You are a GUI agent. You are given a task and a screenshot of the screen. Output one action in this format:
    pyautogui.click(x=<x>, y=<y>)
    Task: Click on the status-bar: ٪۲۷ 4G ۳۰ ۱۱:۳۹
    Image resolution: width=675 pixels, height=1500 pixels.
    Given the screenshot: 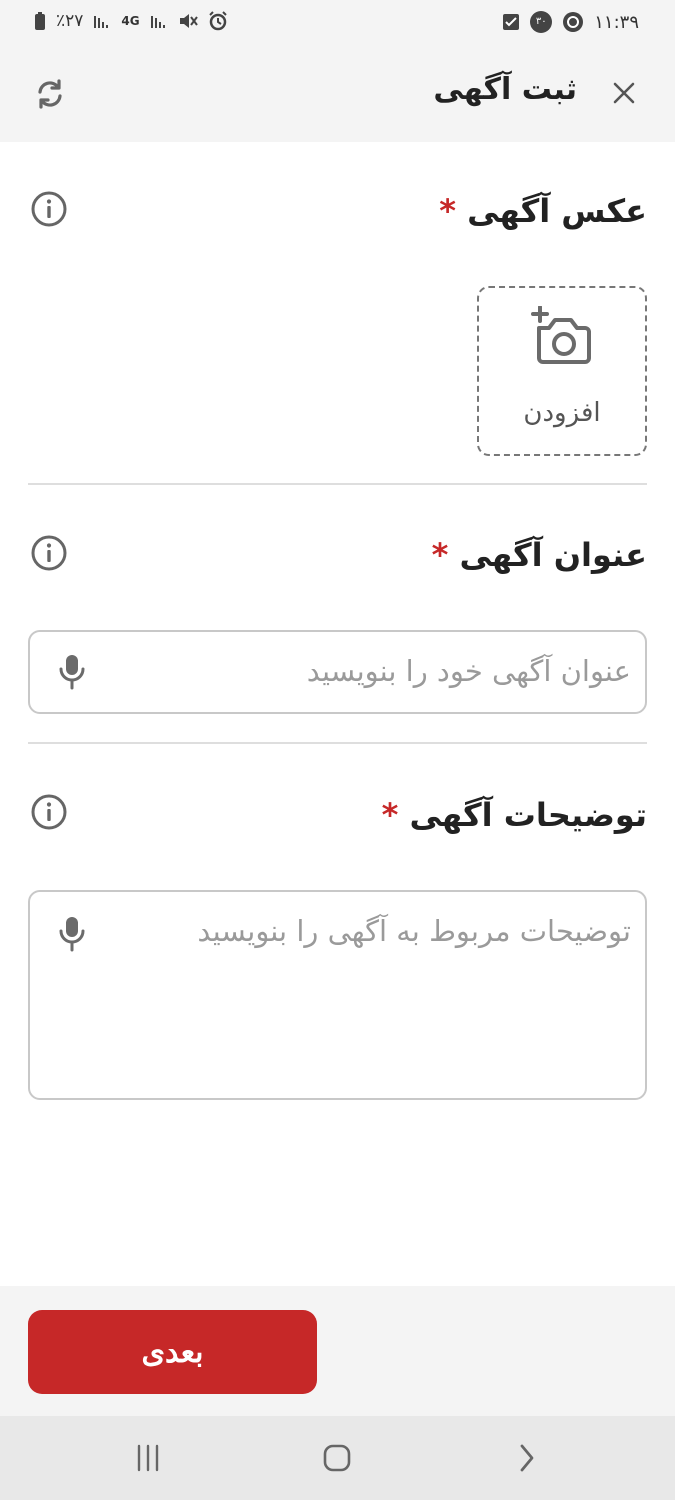 What is the action you would take?
    pyautogui.click(x=337, y=24)
    